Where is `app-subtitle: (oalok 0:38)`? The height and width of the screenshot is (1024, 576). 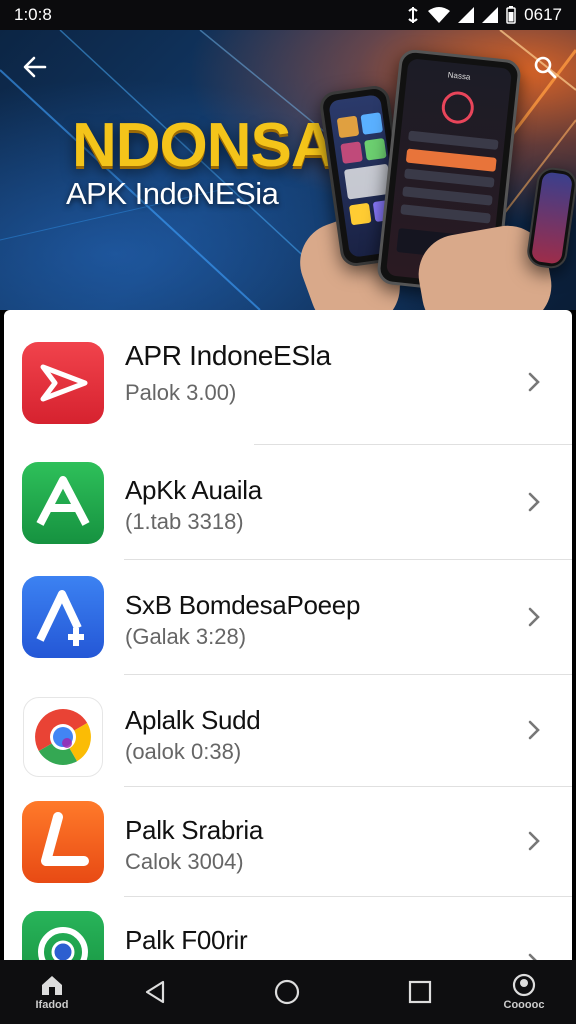 app-subtitle: (oalok 0:38) is located at coordinates (183, 751).